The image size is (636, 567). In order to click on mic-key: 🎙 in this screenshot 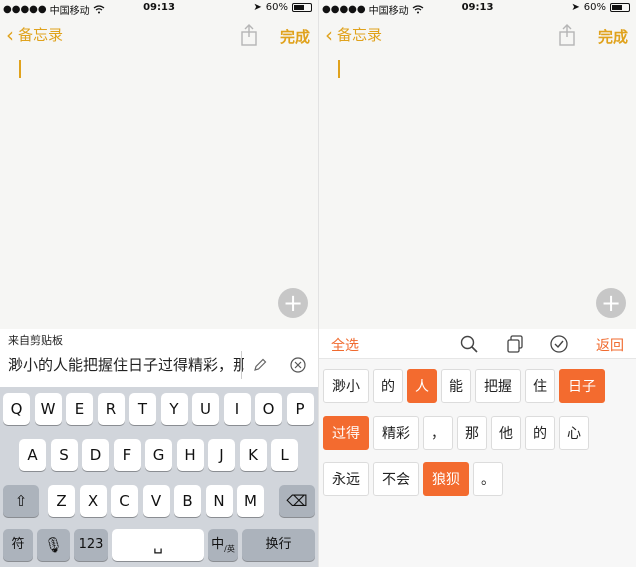, I will do `click(53, 545)`.